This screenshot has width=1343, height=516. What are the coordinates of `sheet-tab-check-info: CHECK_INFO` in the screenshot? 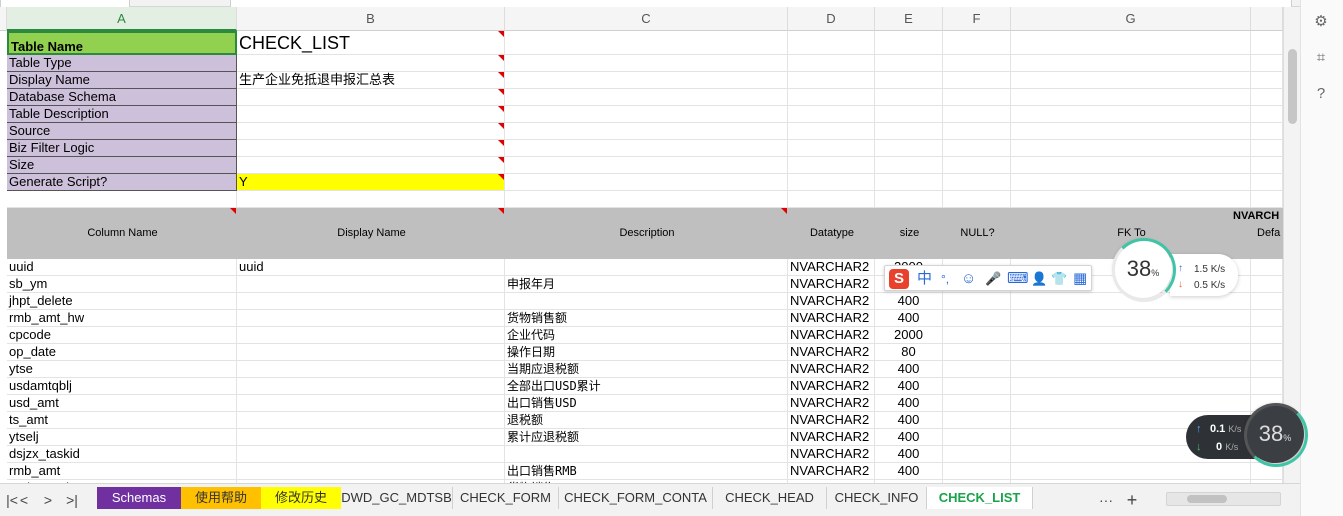 It's located at (877, 498).